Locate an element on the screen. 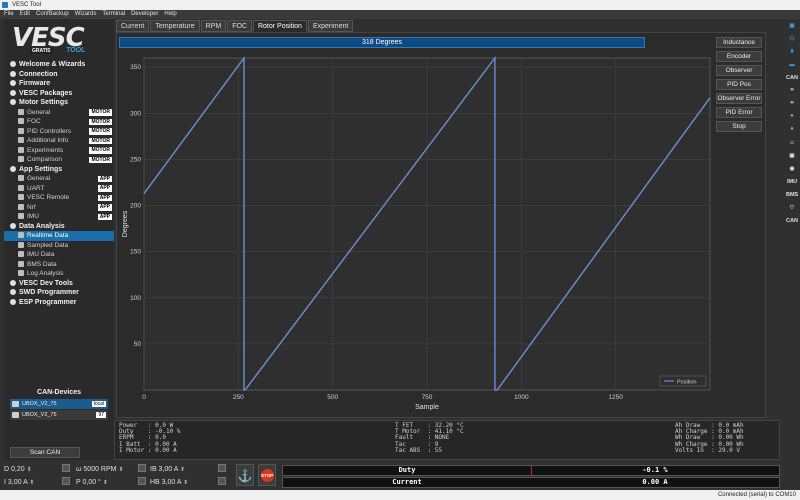  stop-button: Stop is located at coordinates (739, 126).